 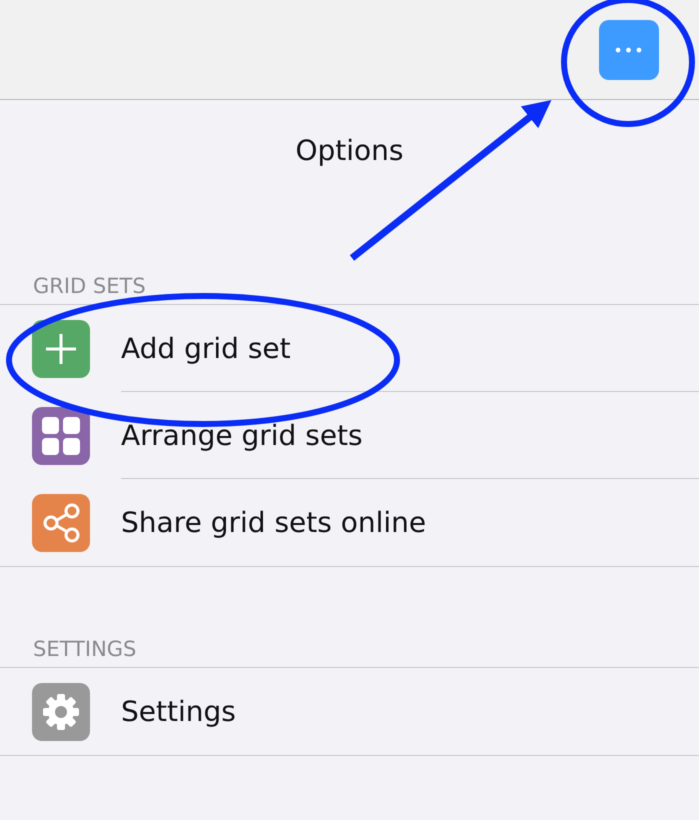 What do you see at coordinates (84, 649) in the screenshot?
I see `section-header: SETTINGS` at bounding box center [84, 649].